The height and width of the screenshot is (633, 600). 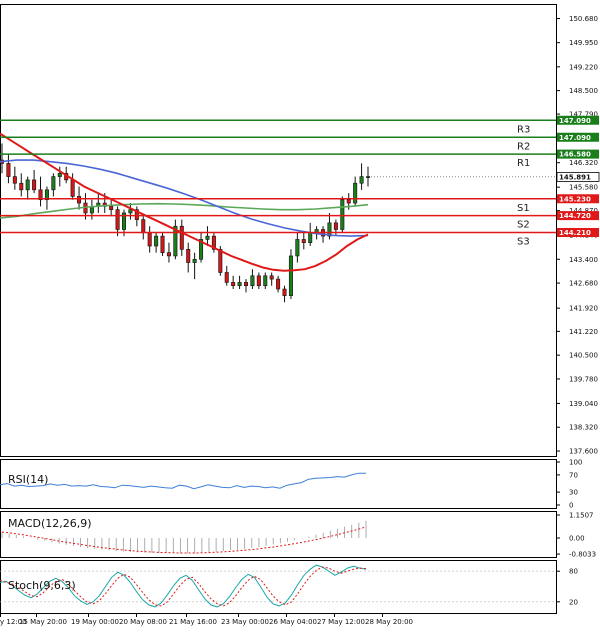 What do you see at coordinates (575, 463) in the screenshot?
I see `rsi-axis-label: 100` at bounding box center [575, 463].